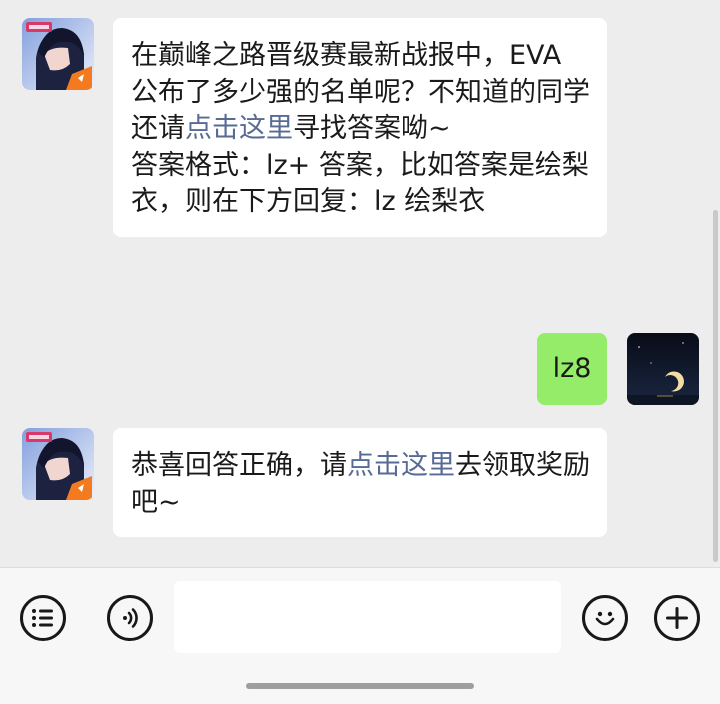 The image size is (720, 704). I want to click on home-indicator, so click(360, 686).